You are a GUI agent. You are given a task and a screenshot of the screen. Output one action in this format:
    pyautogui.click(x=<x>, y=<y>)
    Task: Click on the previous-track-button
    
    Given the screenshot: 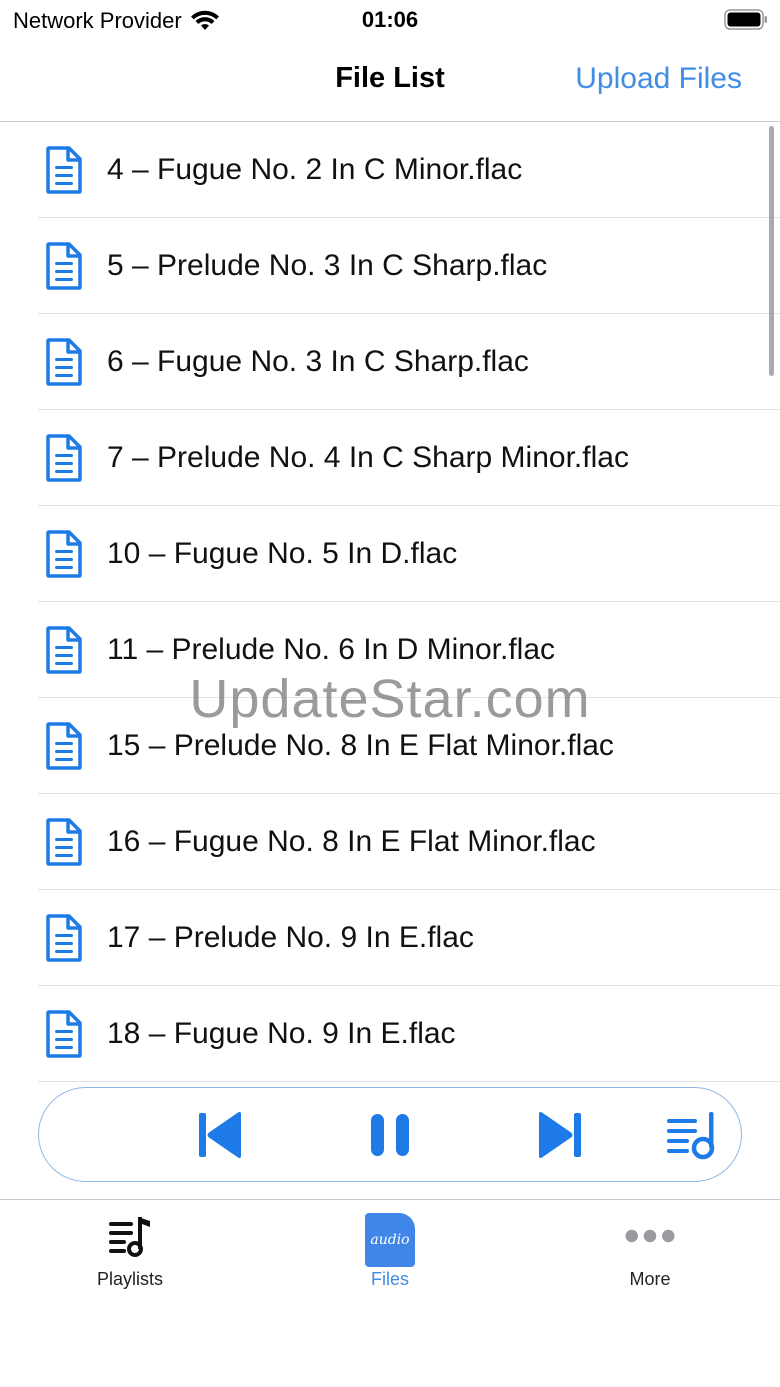 What is the action you would take?
    pyautogui.click(x=220, y=1135)
    